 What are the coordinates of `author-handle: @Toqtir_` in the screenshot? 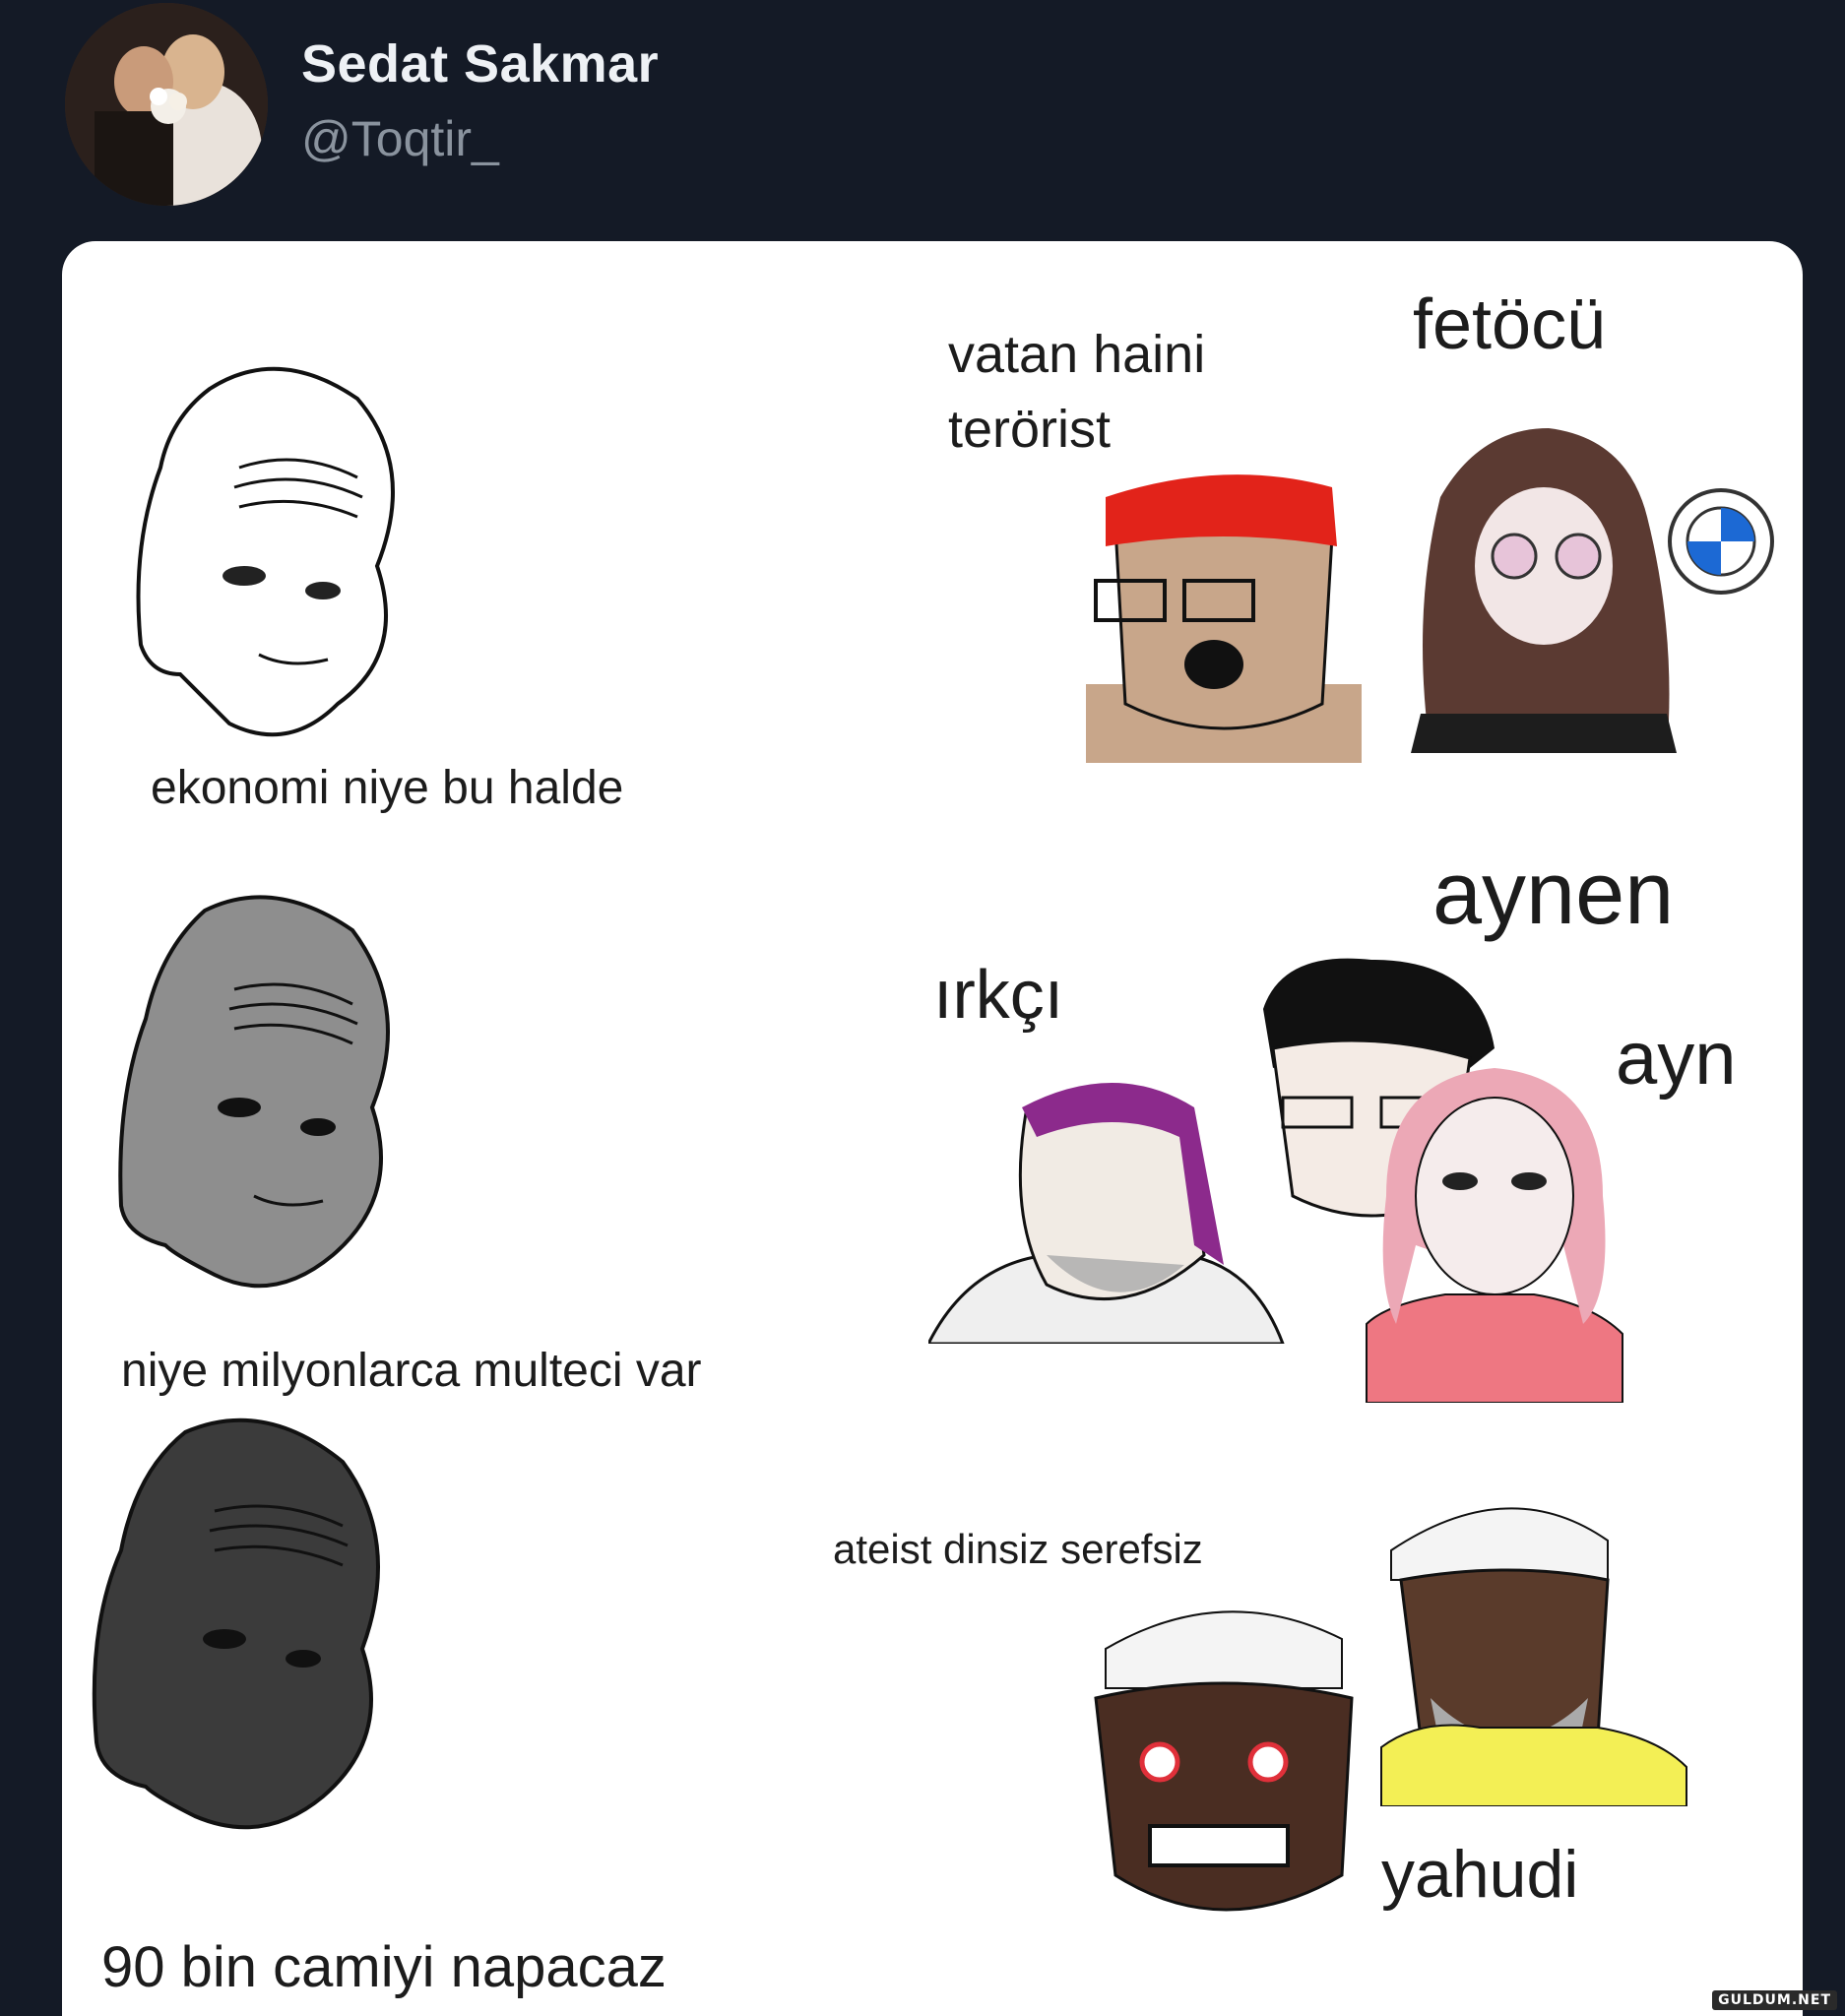 It's located at (400, 138).